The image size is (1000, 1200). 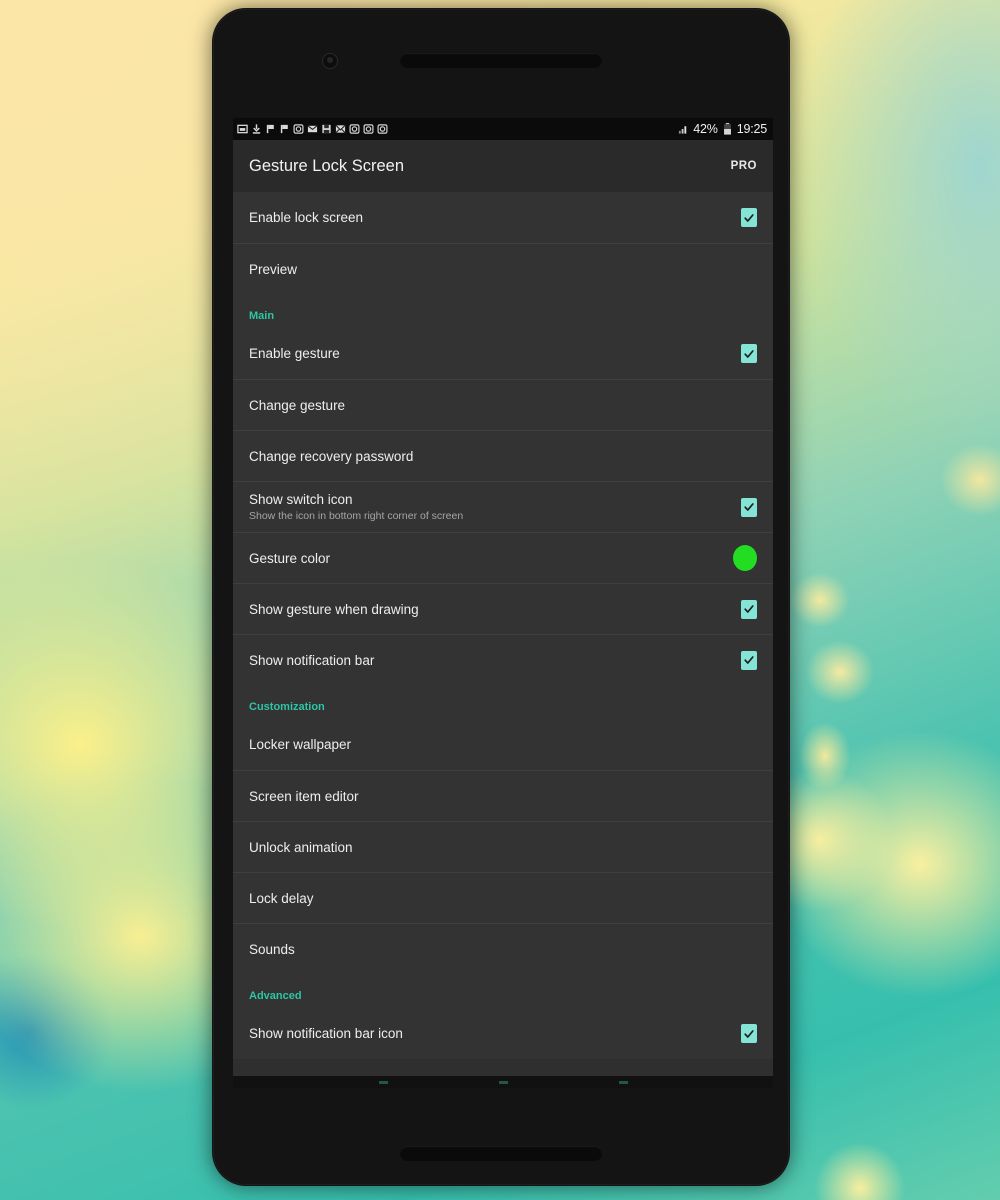 I want to click on pref-text: Unlock animation, so click(x=301, y=847).